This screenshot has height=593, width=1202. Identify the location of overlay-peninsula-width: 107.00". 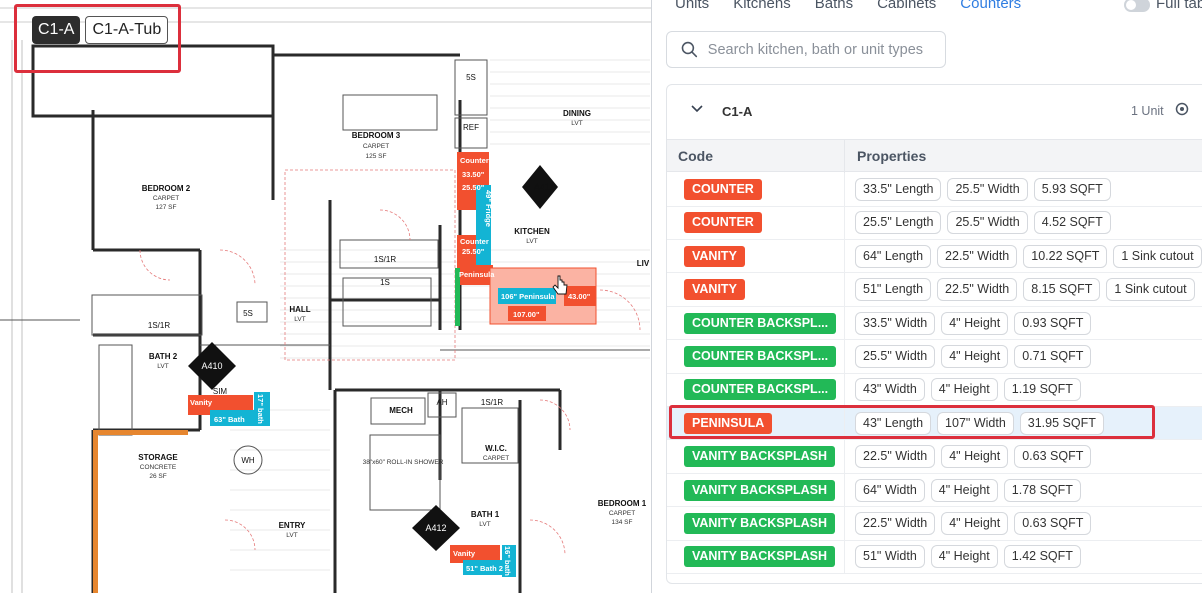
(526, 314).